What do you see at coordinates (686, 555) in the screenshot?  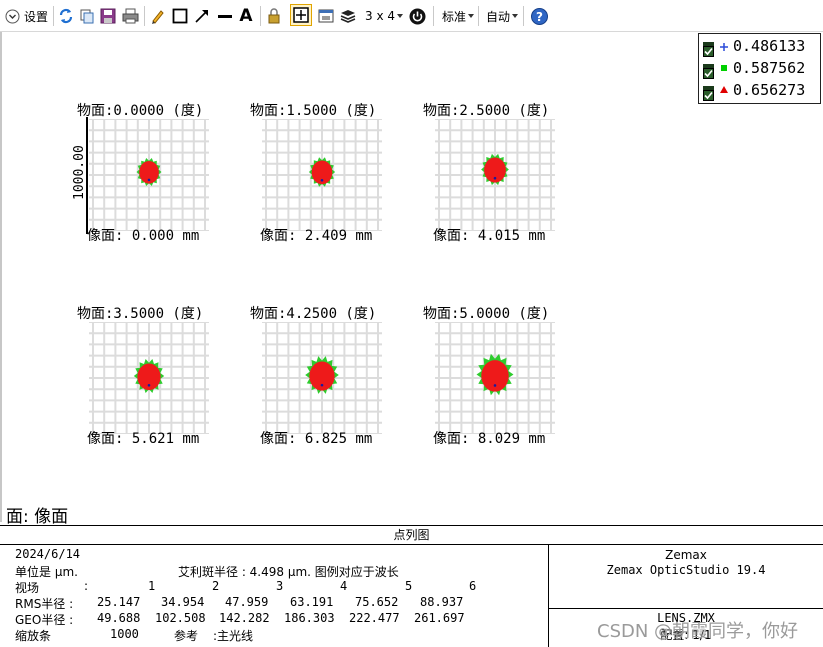 I see `company-name: Zemax` at bounding box center [686, 555].